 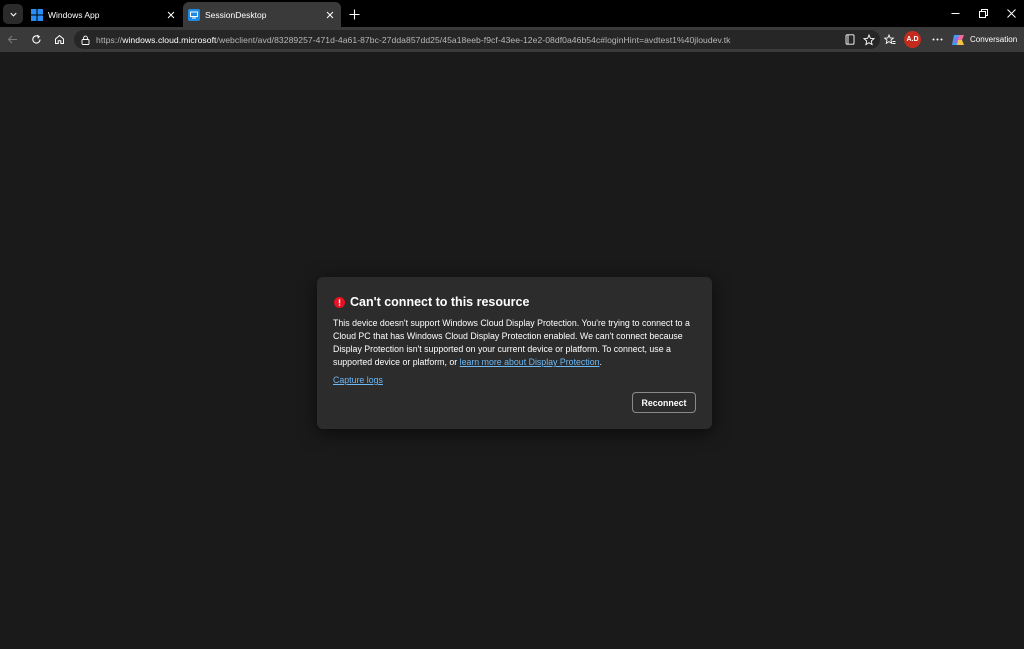 I want to click on minimize-button, so click(x=955, y=13).